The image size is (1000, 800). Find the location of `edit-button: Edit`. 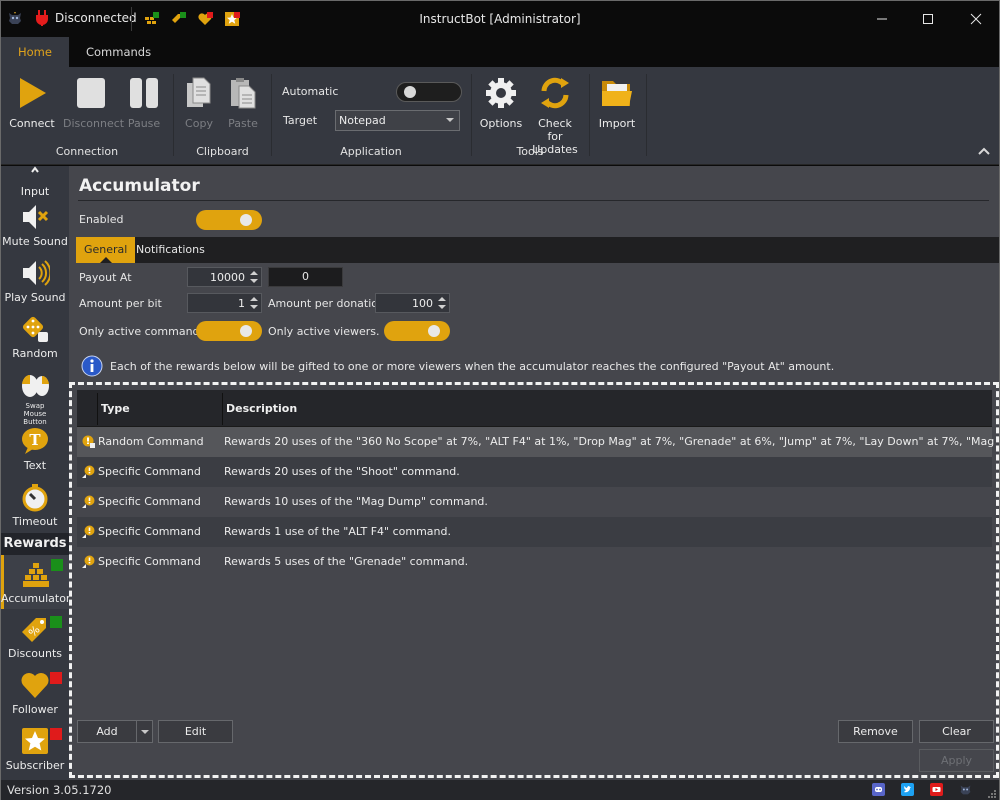

edit-button: Edit is located at coordinates (195, 731).